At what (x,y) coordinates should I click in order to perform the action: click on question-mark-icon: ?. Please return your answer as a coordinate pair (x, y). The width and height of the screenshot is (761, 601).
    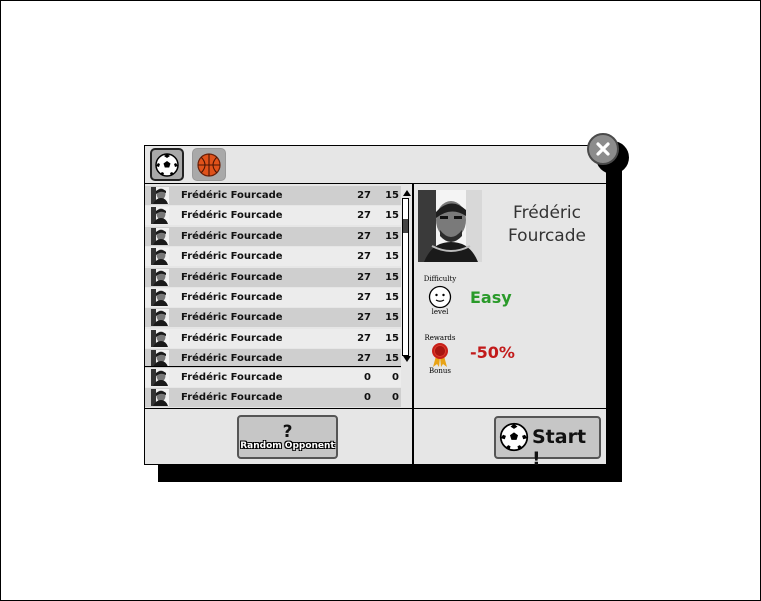
    Looking at the image, I should click on (287, 431).